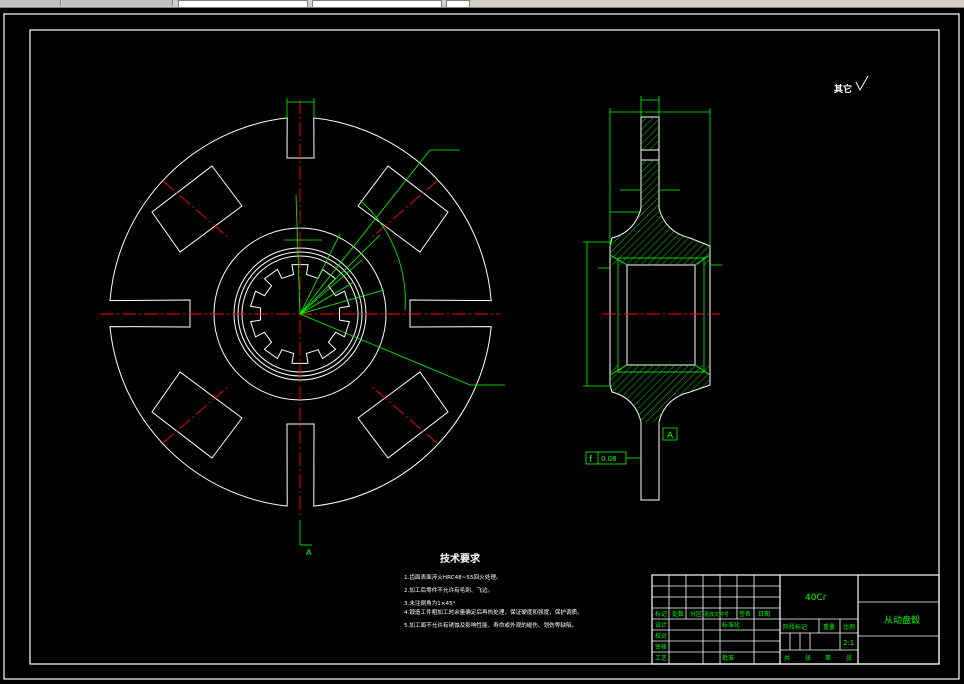  I want to click on tb-row-process: 工艺, so click(661, 658).